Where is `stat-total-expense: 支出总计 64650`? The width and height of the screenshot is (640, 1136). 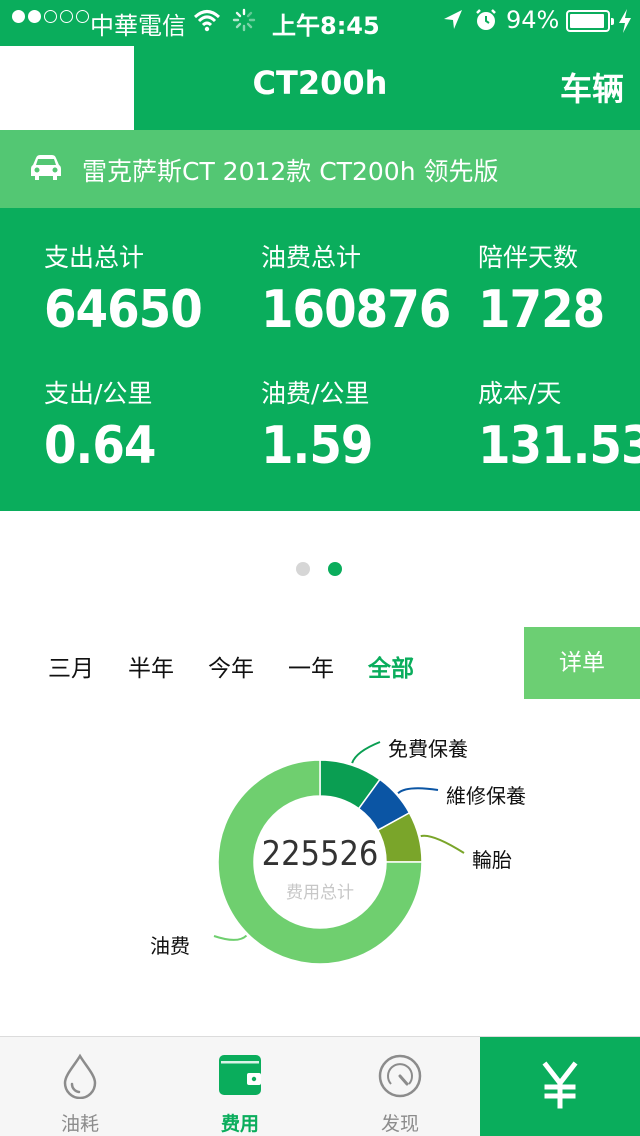 stat-total-expense: 支出总计 64650 is located at coordinates (123, 289).